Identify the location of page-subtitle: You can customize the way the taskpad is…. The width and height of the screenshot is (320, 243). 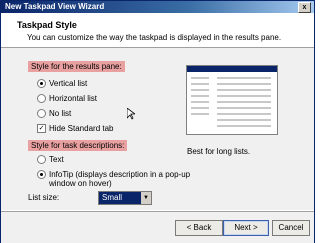
(154, 37).